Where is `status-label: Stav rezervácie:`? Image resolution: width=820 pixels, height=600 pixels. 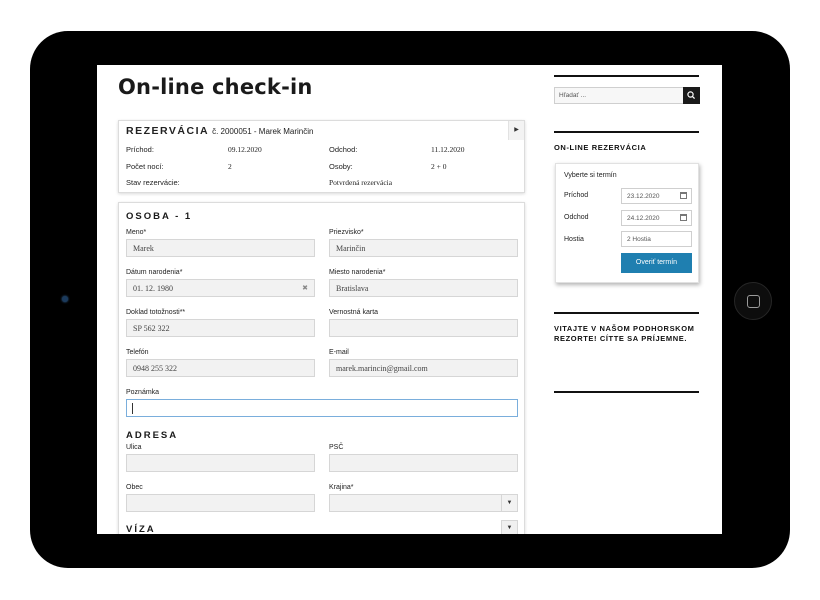 status-label: Stav rezervácie: is located at coordinates (153, 182).